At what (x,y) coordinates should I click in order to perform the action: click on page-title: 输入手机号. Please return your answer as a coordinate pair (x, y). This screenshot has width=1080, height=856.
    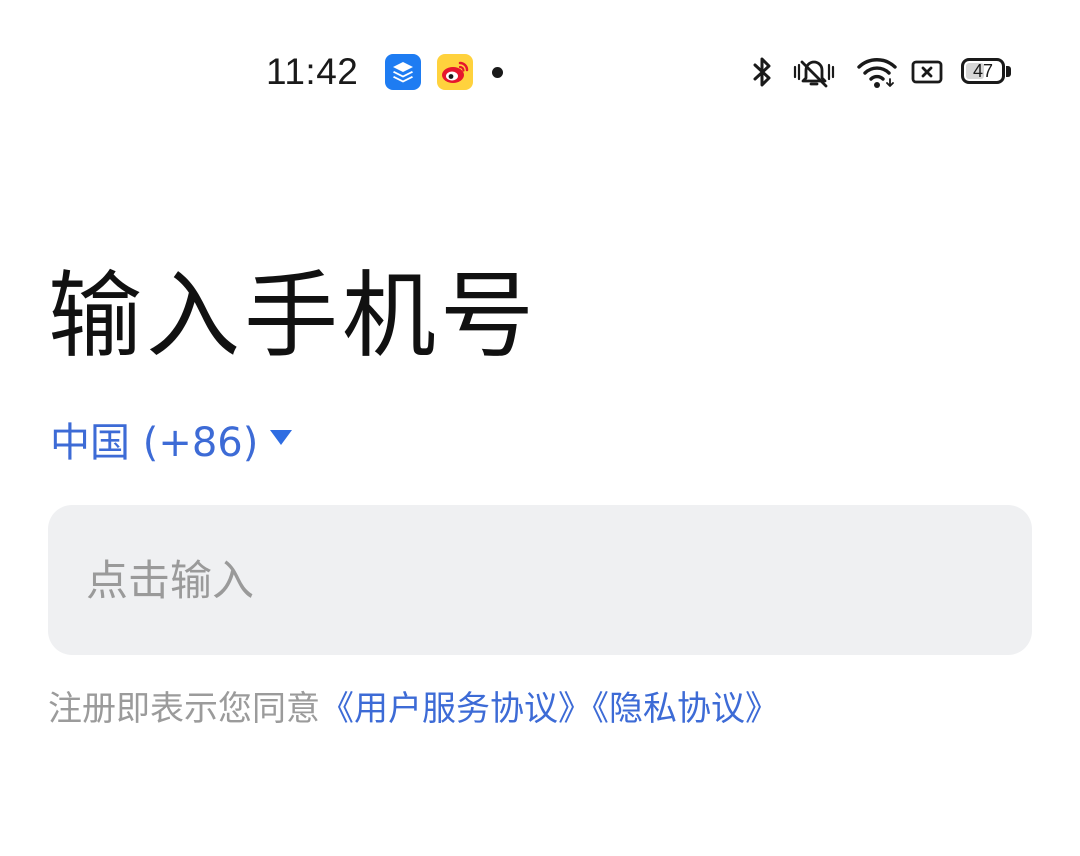
    Looking at the image, I should click on (293, 316).